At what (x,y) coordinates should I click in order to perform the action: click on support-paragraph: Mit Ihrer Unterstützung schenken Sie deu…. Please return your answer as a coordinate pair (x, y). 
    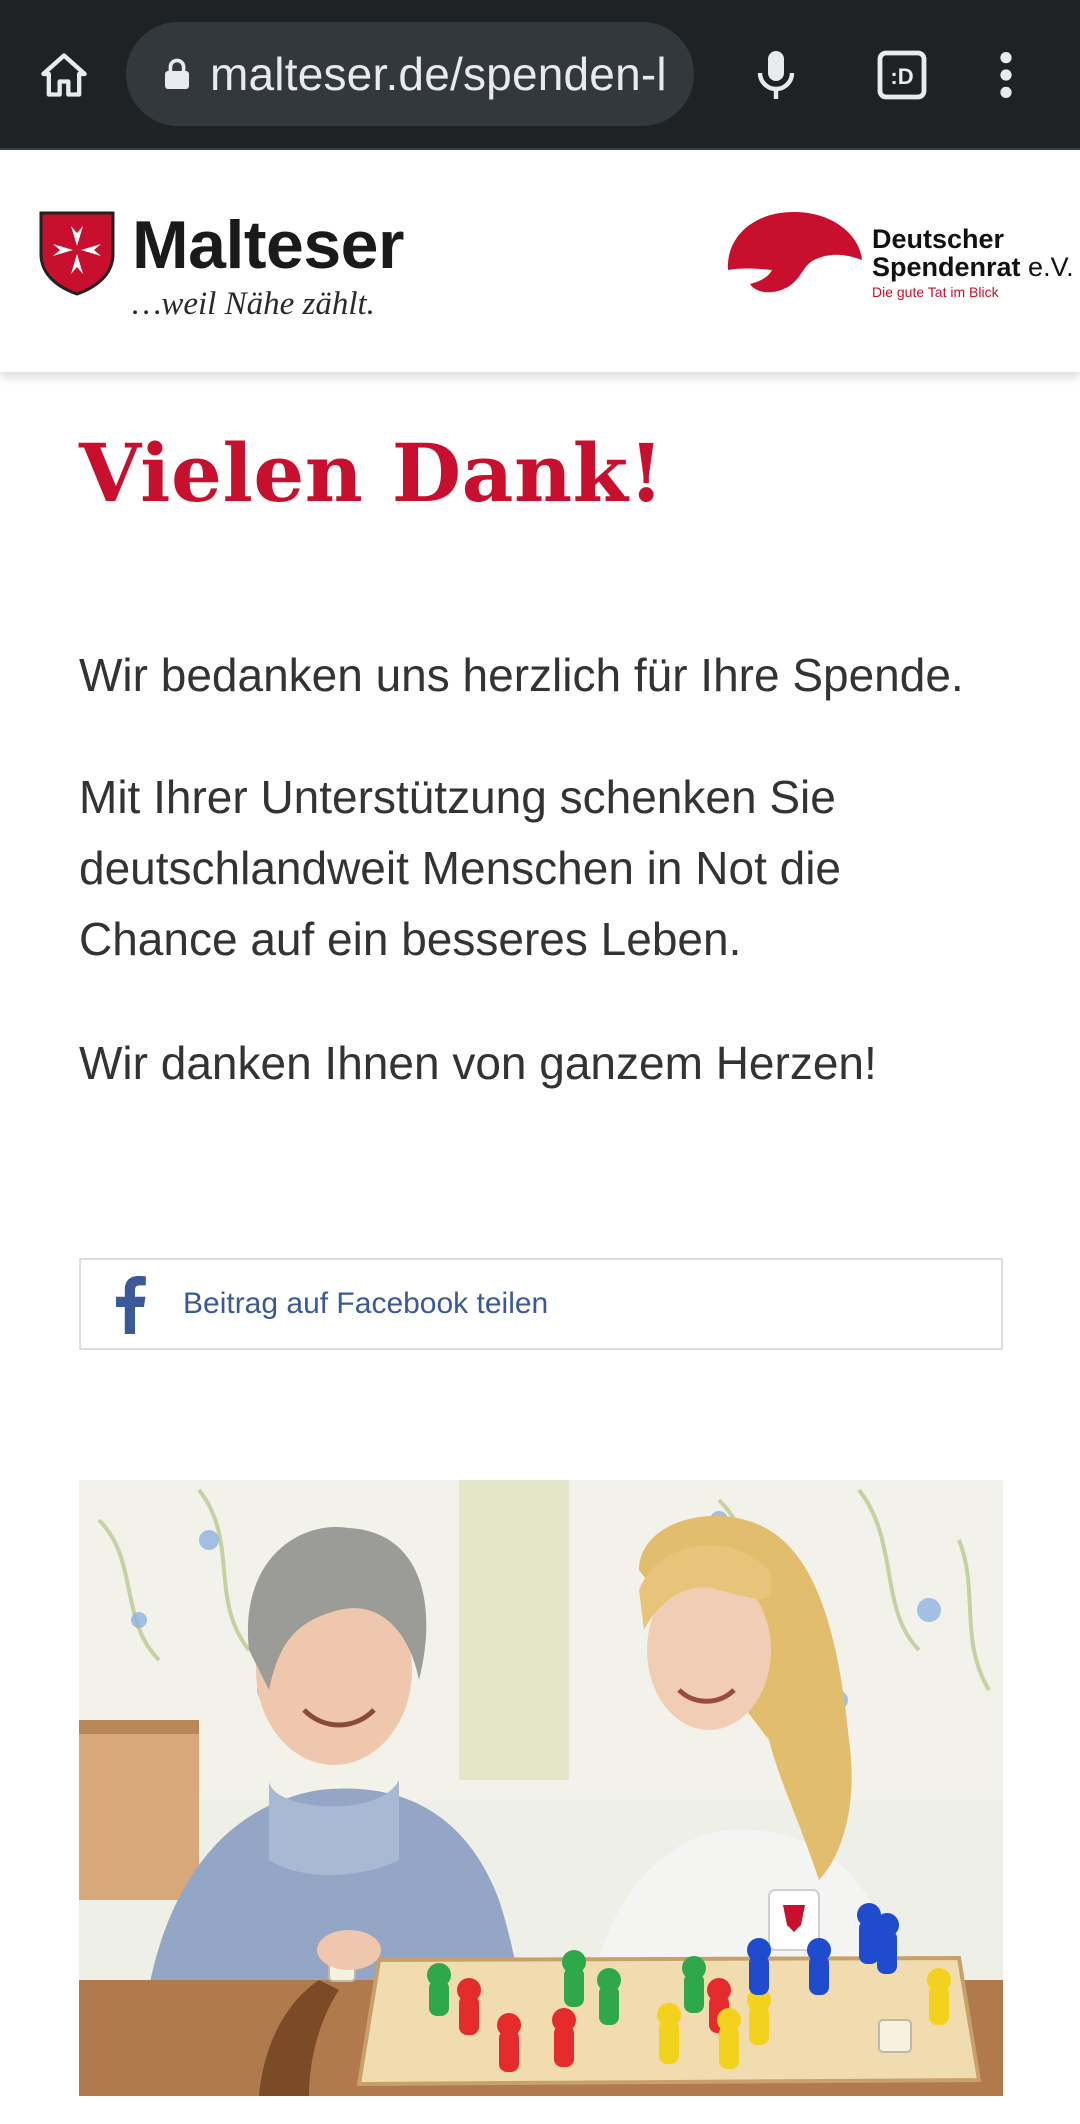
    Looking at the image, I should click on (460, 868).